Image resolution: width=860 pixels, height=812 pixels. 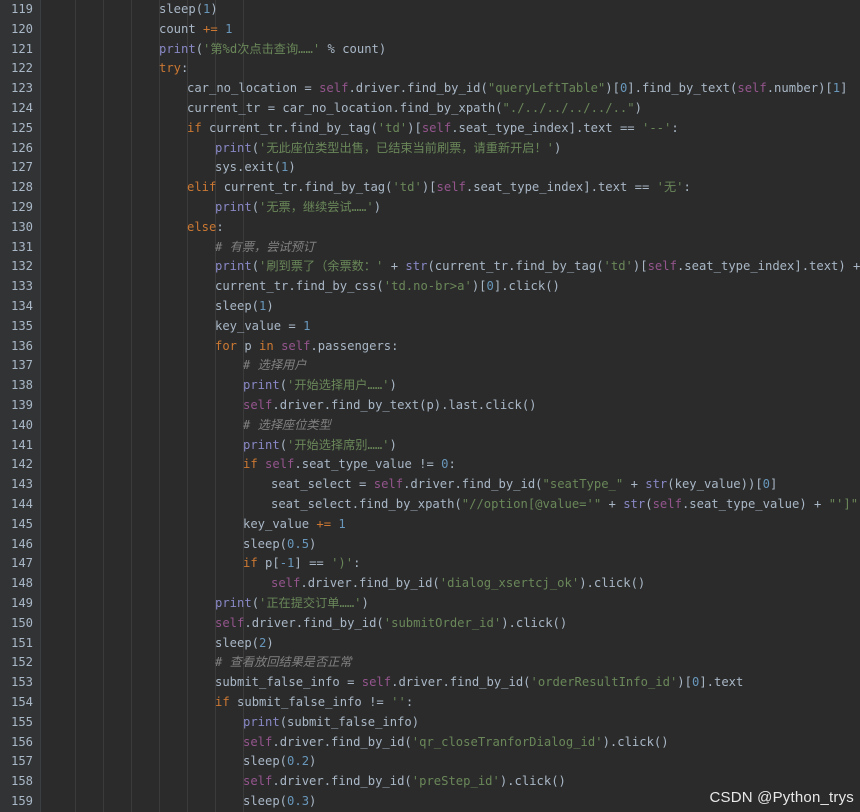 What do you see at coordinates (537, 604) in the screenshot?
I see `code-line: print('正在提交订单……')` at bounding box center [537, 604].